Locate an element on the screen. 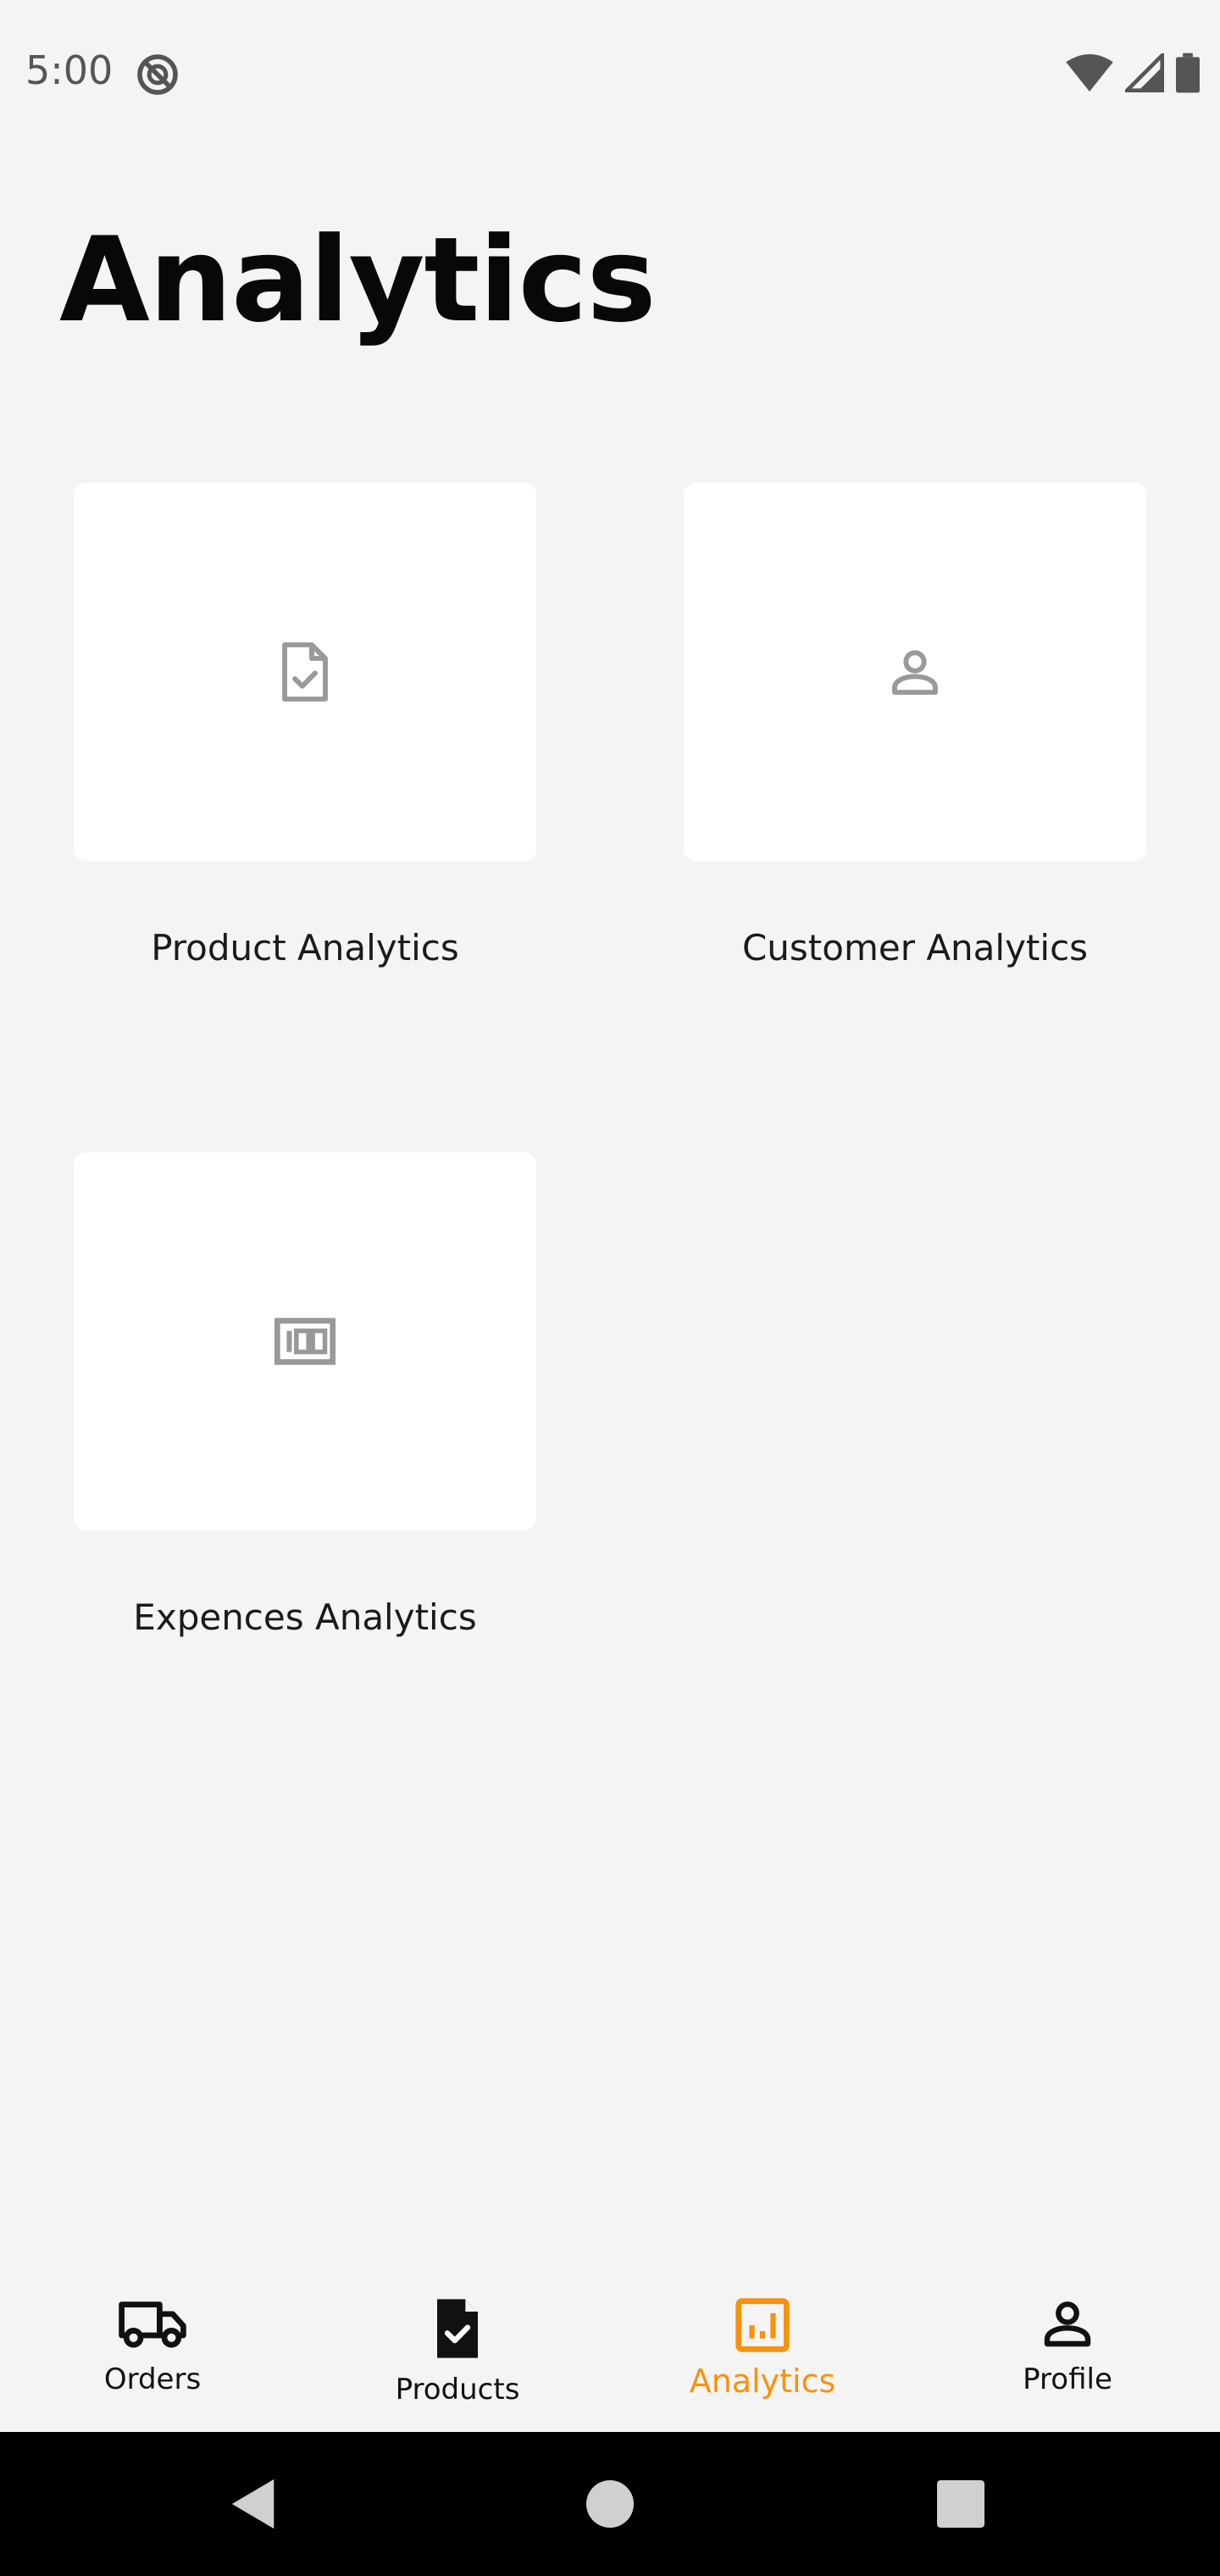  signal-icon is located at coordinates (1144, 72).